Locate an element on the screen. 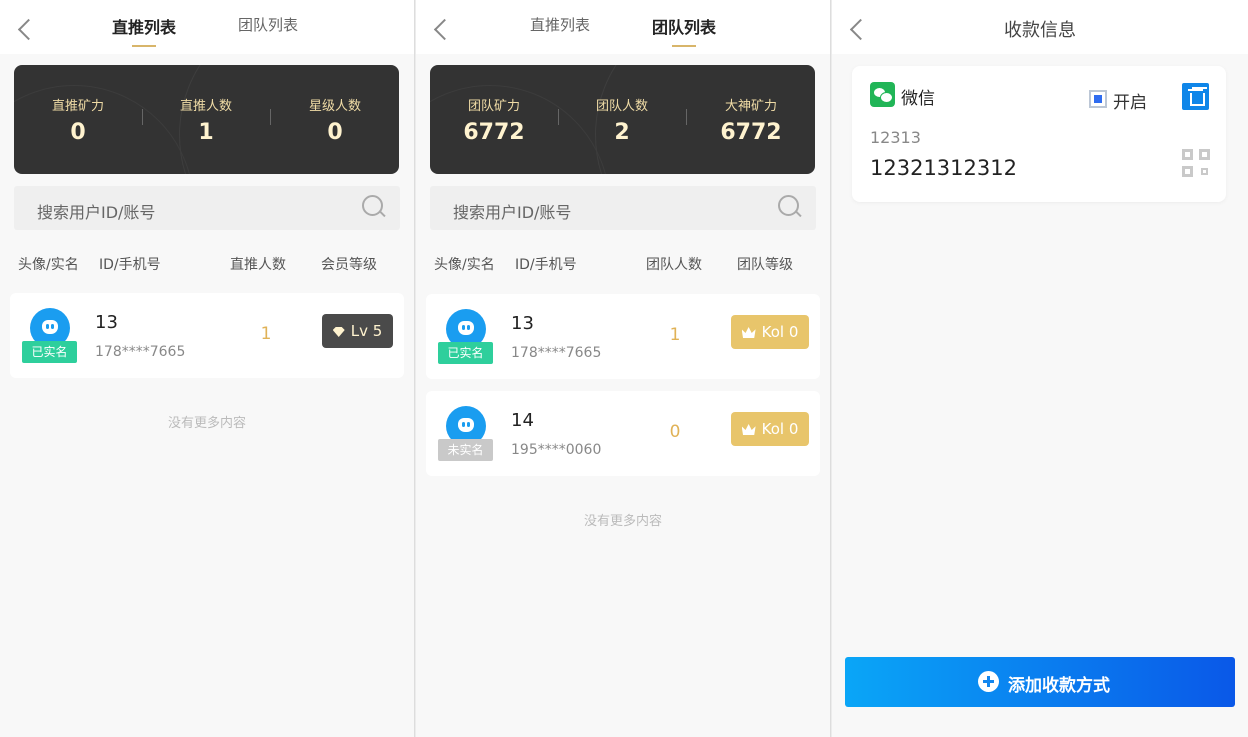 This screenshot has width=1248, height=737. team-count: 1 is located at coordinates (675, 335).